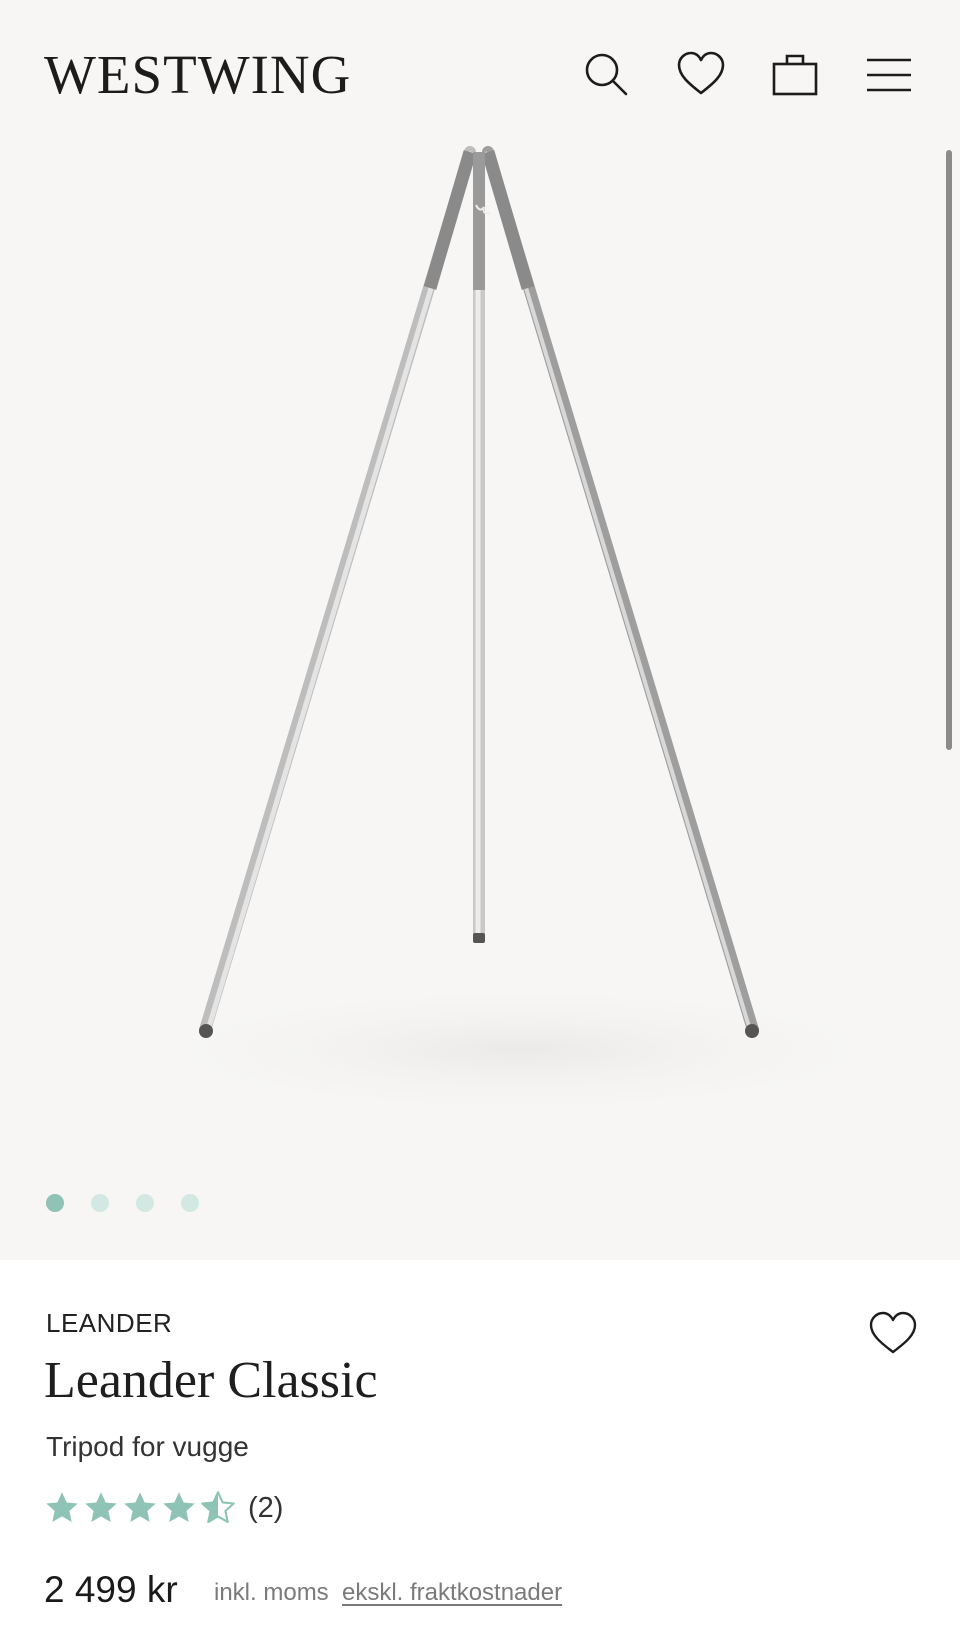  What do you see at coordinates (147, 1446) in the screenshot?
I see `product-subtitle: Tripod for vugge` at bounding box center [147, 1446].